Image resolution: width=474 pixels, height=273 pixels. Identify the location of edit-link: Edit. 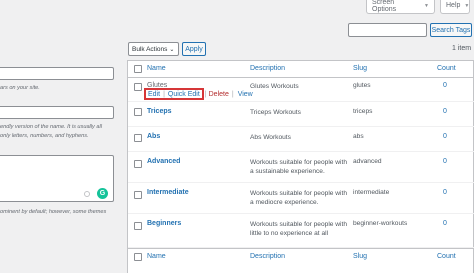
(154, 94).